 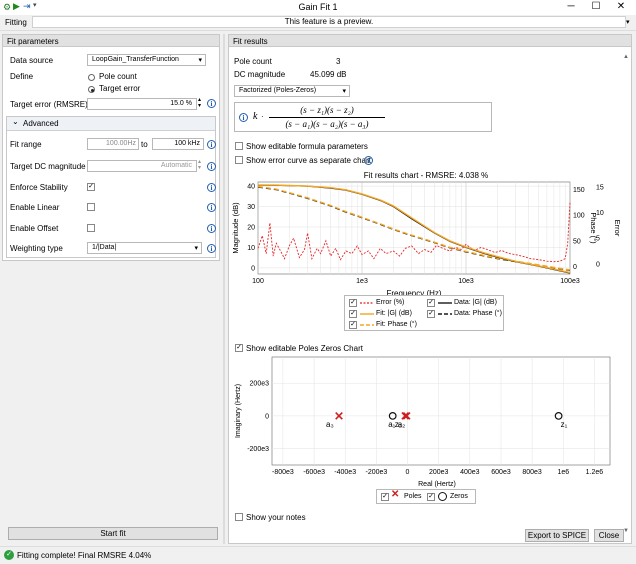 What do you see at coordinates (563, 472) in the screenshot?
I see `pz-x-tick-label: 1e6` at bounding box center [563, 472].